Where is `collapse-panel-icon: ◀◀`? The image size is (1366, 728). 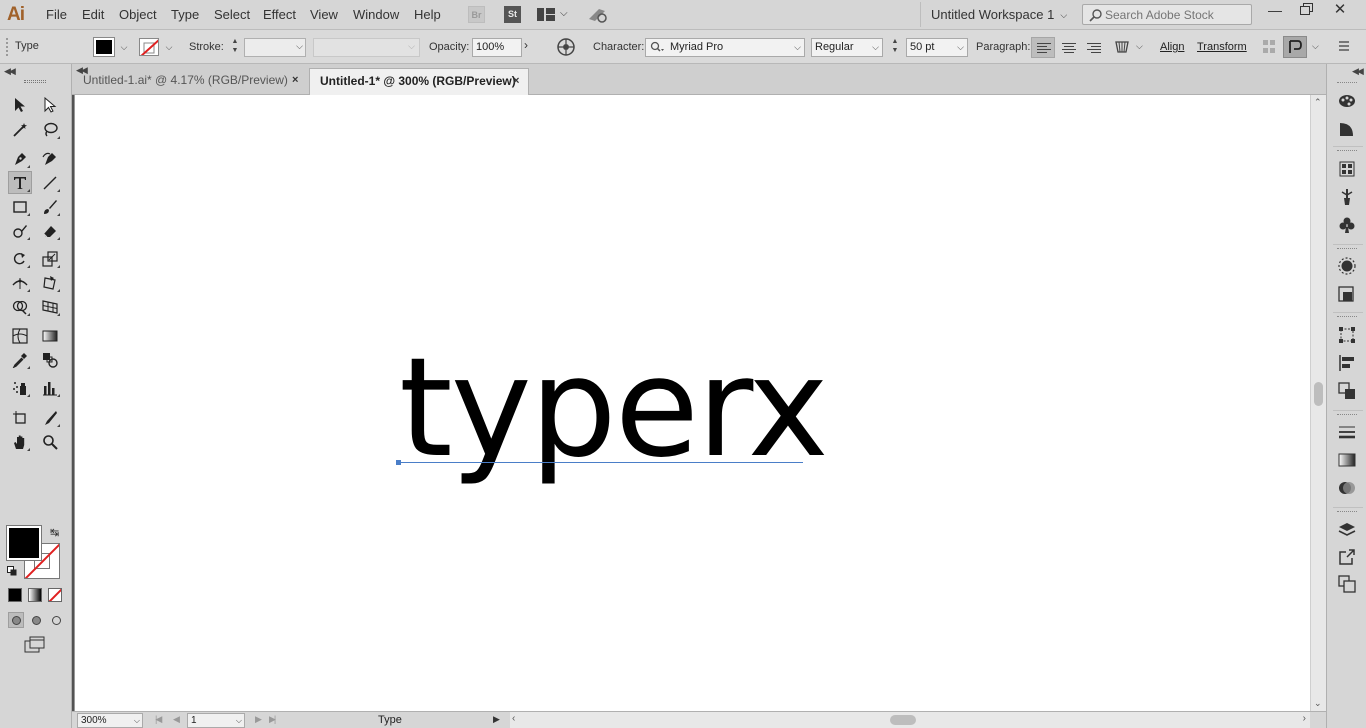 collapse-panel-icon: ◀◀ is located at coordinates (10, 71).